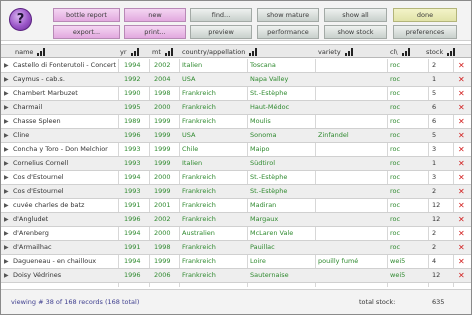 The image size is (472, 315). Describe the element at coordinates (288, 32) in the screenshot. I see `performance-button: performance` at that location.